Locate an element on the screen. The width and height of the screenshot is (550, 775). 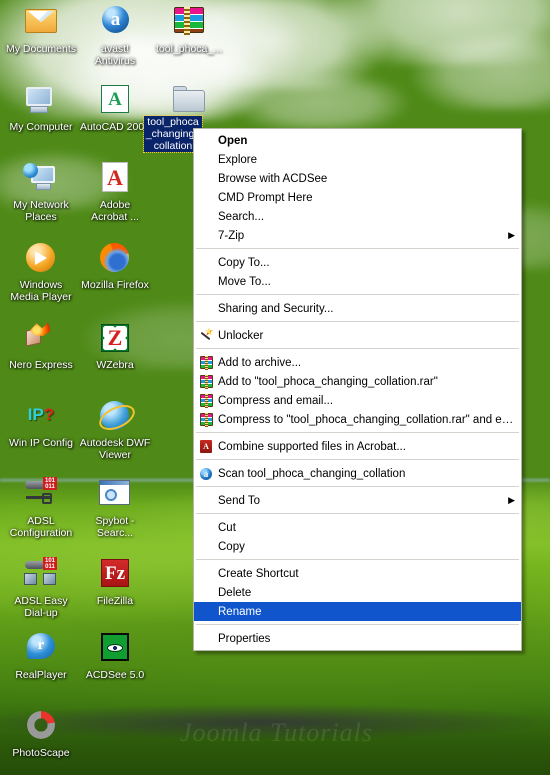
desktop-icon-mozilla-firefox: Mozilla Firefox is located at coordinates (115, 265).